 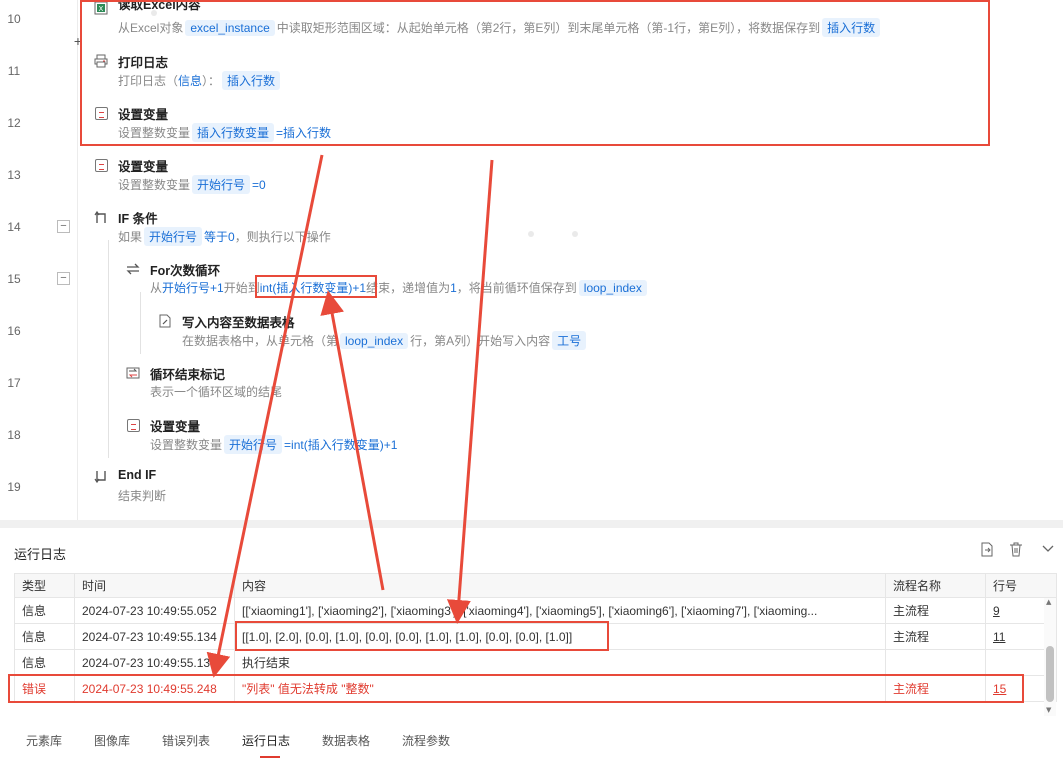 What do you see at coordinates (293, 128) in the screenshot?
I see `step-set-variable: 设置变量 设置整数变量 插入行数变量 =插入行数` at bounding box center [293, 128].